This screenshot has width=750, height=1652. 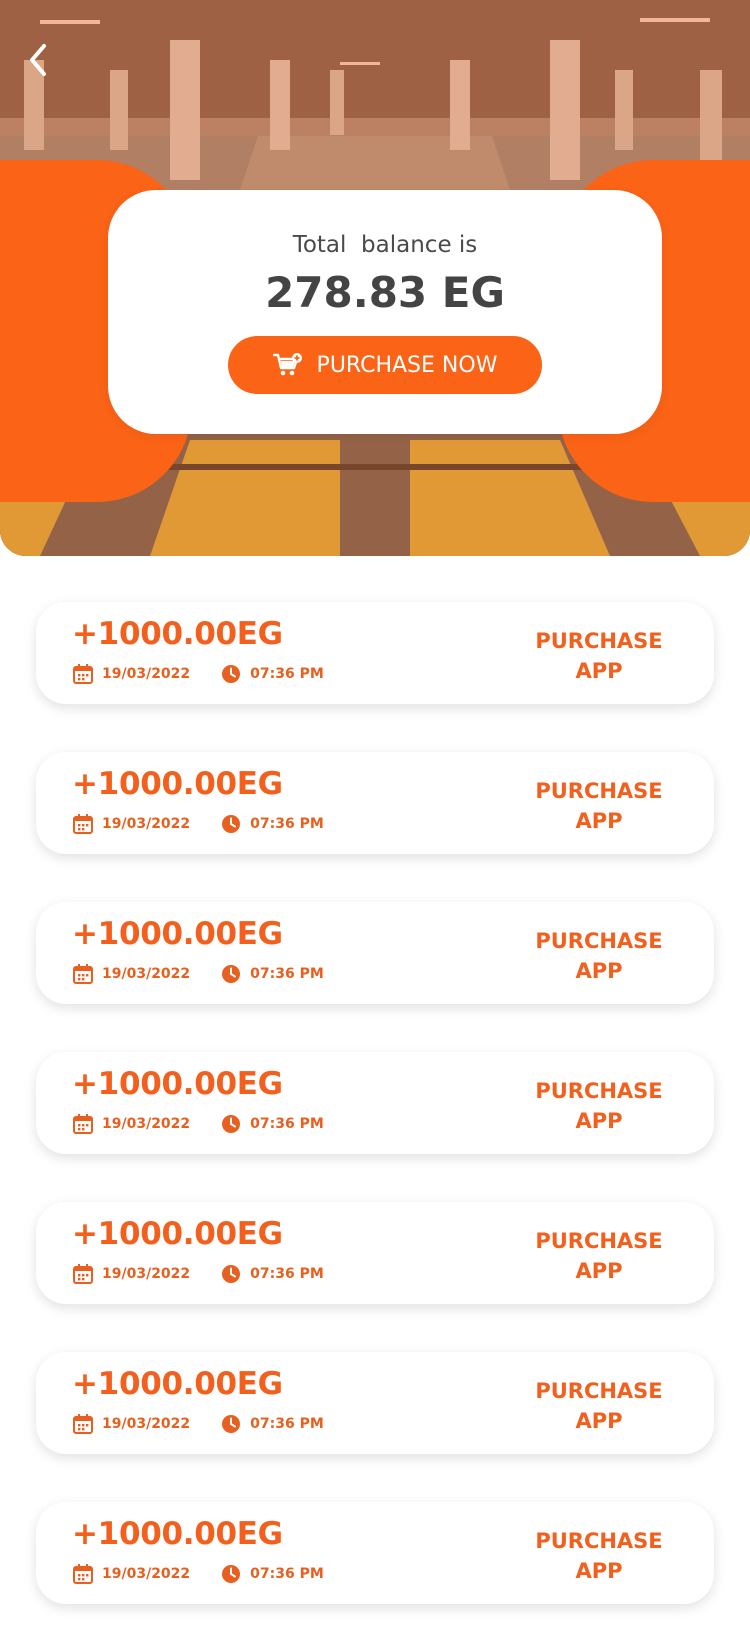 I want to click on purchase-now-label: PURCHASE NOW, so click(x=407, y=365).